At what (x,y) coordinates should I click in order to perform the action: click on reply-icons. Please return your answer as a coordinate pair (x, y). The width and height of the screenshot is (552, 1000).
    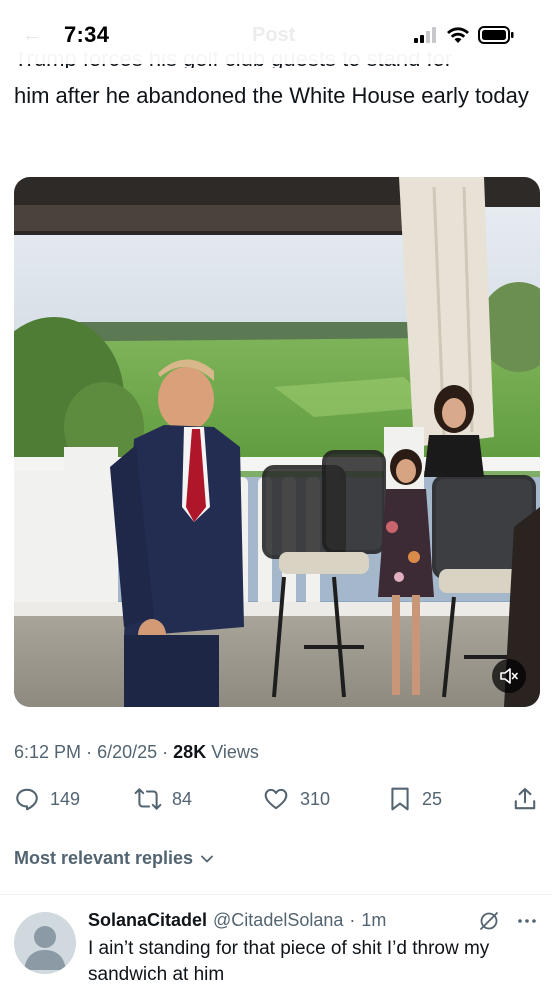
    Looking at the image, I should click on (508, 921).